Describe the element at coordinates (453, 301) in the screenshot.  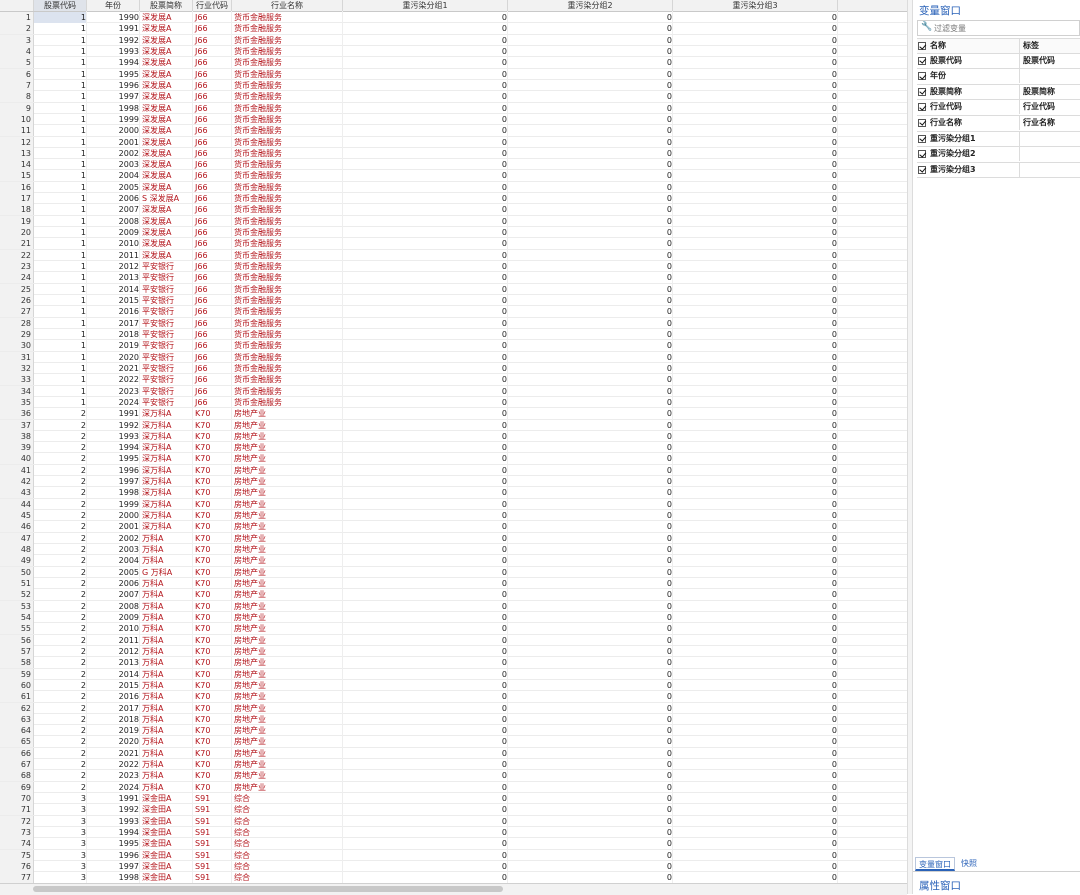
I see `table-row: 26 1 2015 平安银行 J66 货币金融服务 0 0 0` at that location.